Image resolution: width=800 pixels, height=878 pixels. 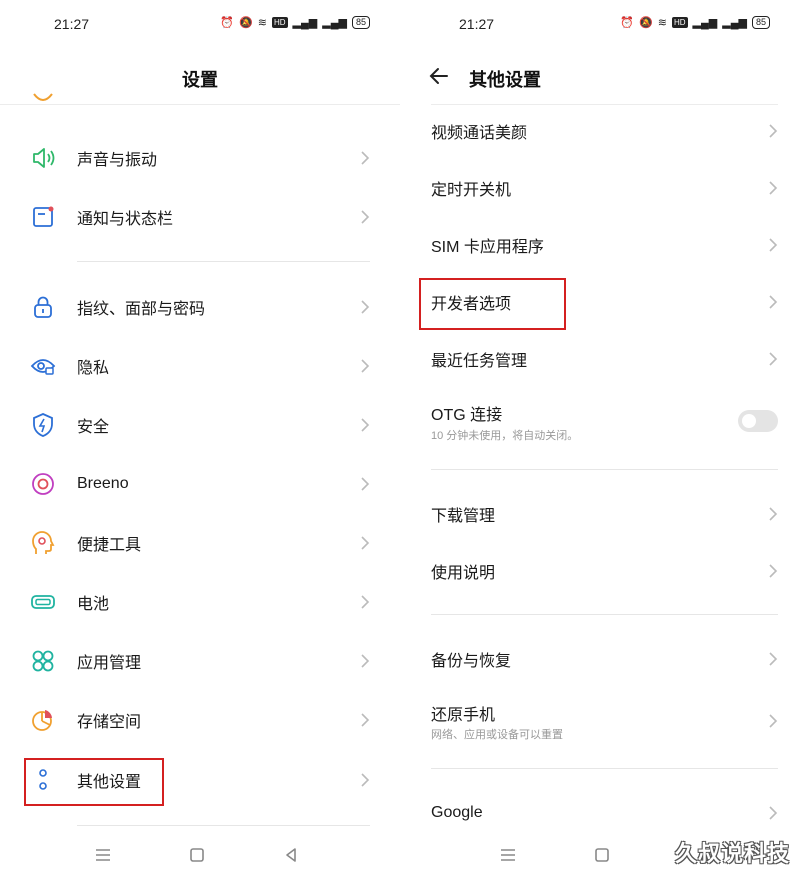 What do you see at coordinates (457, 812) in the screenshot?
I see `other-item-label: Google` at bounding box center [457, 812].